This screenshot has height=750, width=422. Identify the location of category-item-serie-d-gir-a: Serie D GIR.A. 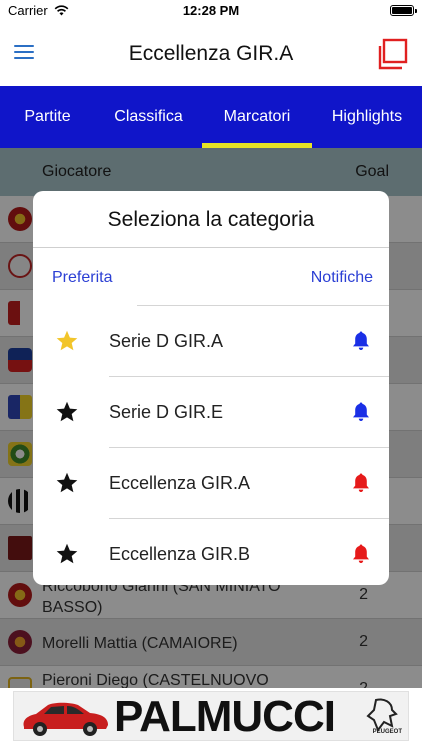
(211, 341).